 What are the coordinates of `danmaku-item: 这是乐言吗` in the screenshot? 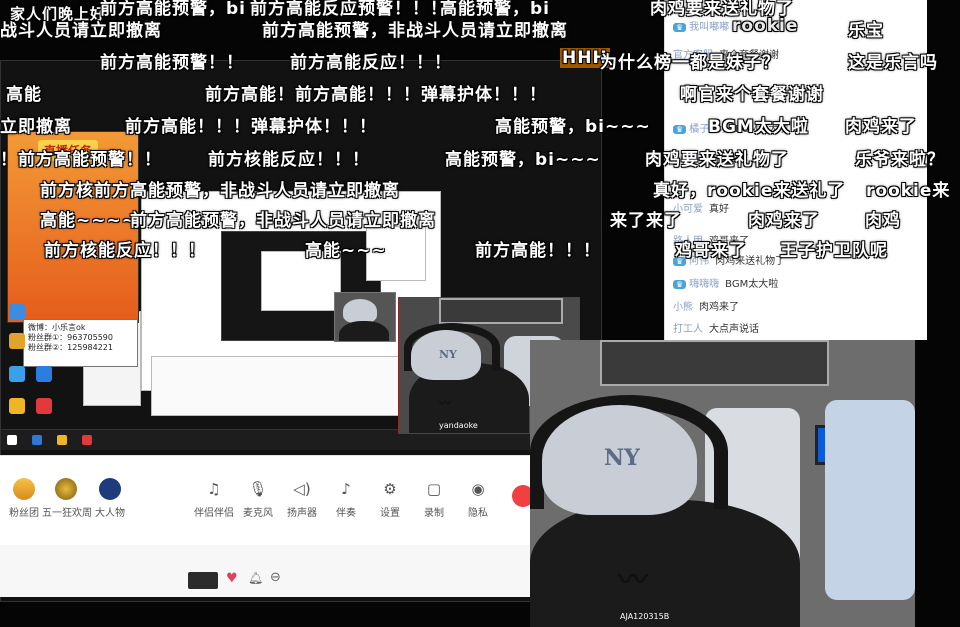 It's located at (893, 63).